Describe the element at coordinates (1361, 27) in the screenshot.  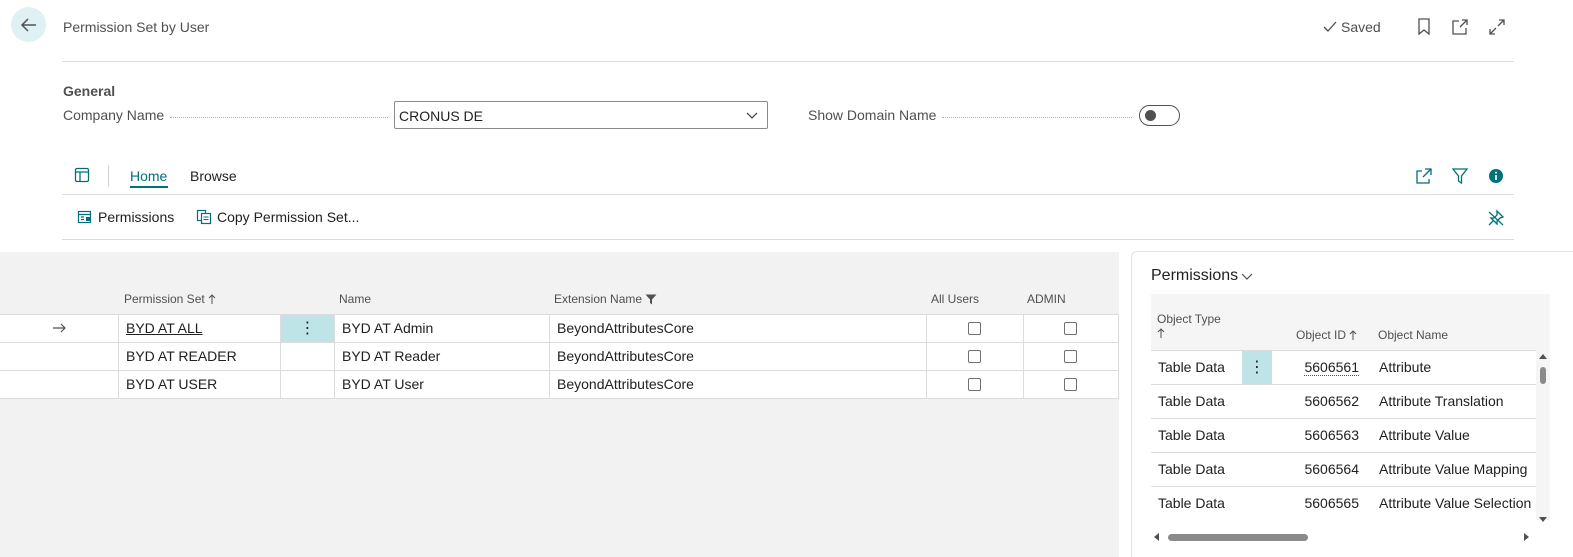
I see `saved-label: Saved` at that location.